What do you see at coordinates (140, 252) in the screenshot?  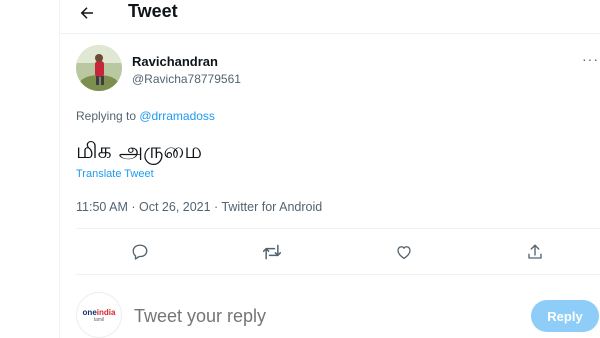 I see `reply-icon` at bounding box center [140, 252].